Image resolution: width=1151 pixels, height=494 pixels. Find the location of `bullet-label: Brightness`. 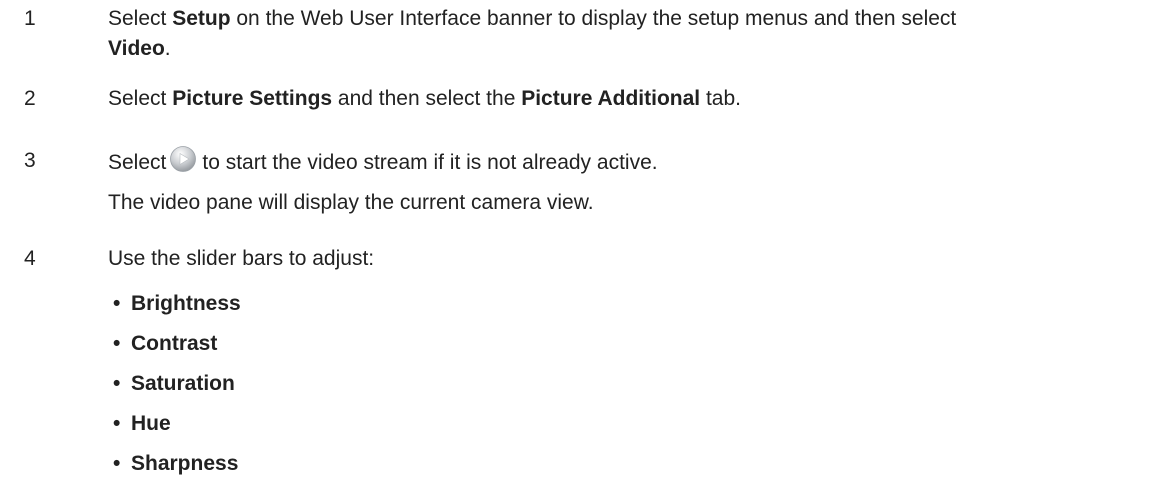

bullet-label: Brightness is located at coordinates (186, 303).